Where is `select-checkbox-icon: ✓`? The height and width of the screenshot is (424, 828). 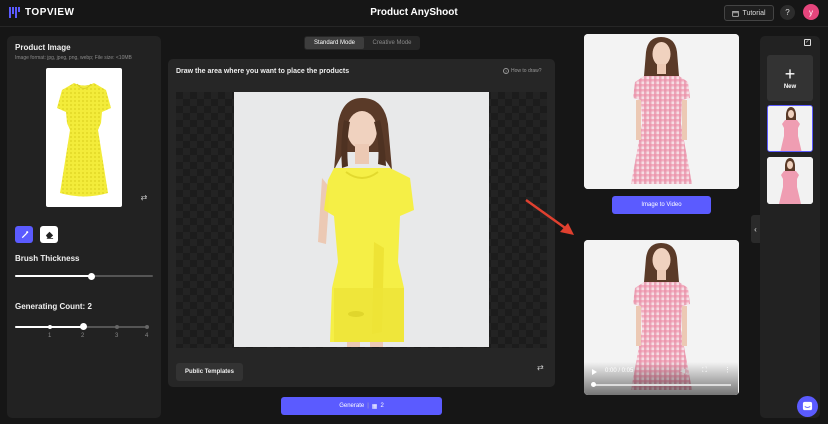 select-checkbox-icon: ✓ is located at coordinates (807, 42).